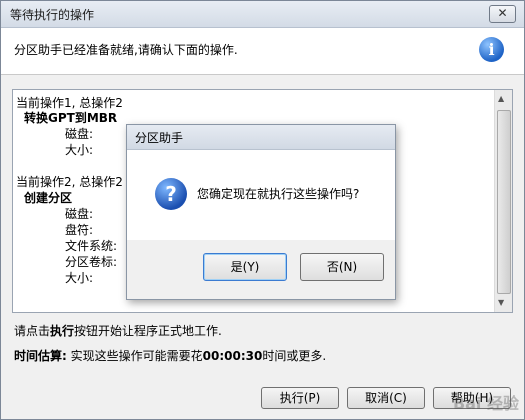 The image size is (525, 420). What do you see at coordinates (261, 137) in the screenshot?
I see `dialog-titlebar: 分区助手` at bounding box center [261, 137].